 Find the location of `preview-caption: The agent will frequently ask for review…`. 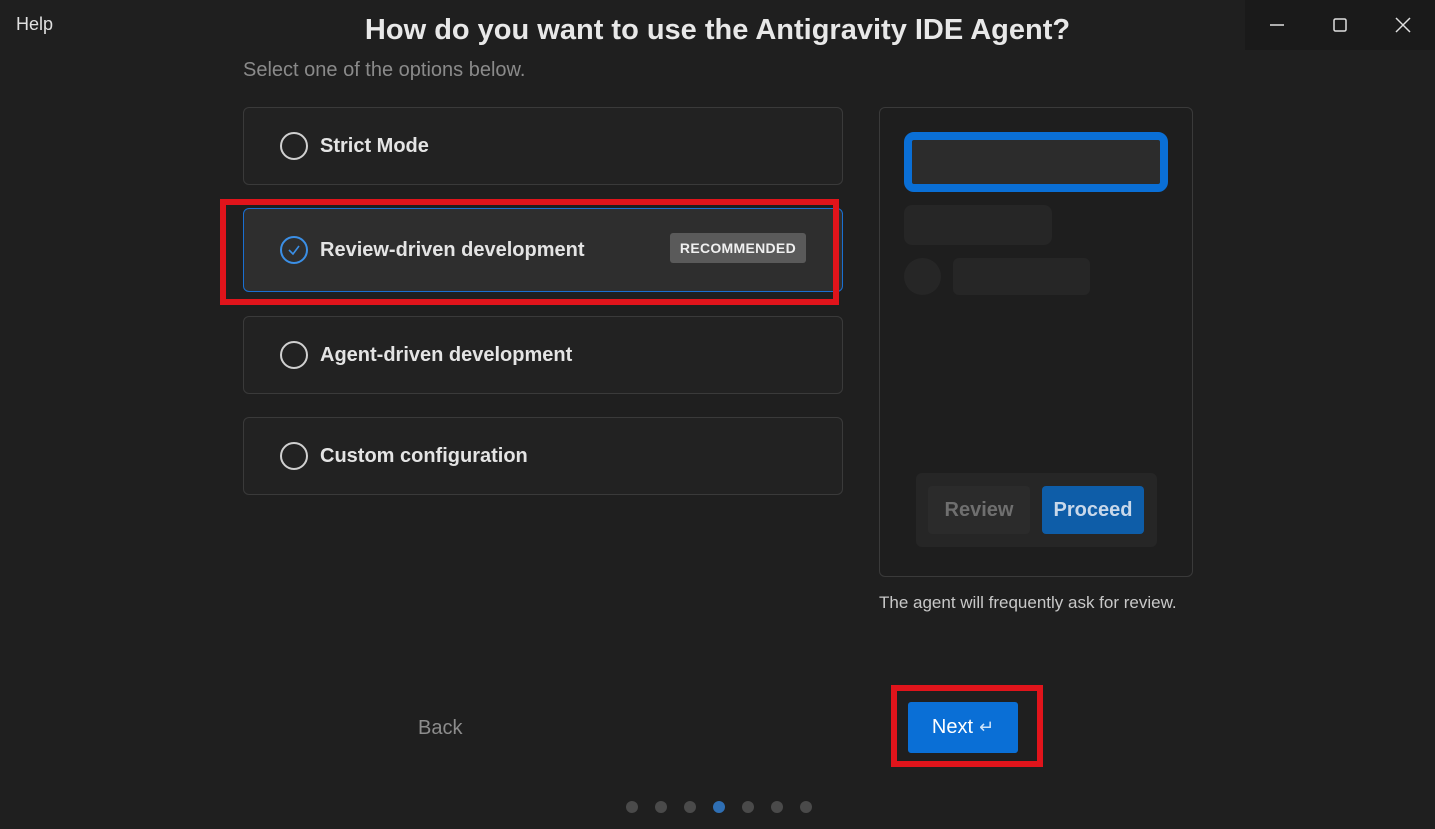

preview-caption: The agent will frequently ask for review… is located at coordinates (1028, 602).